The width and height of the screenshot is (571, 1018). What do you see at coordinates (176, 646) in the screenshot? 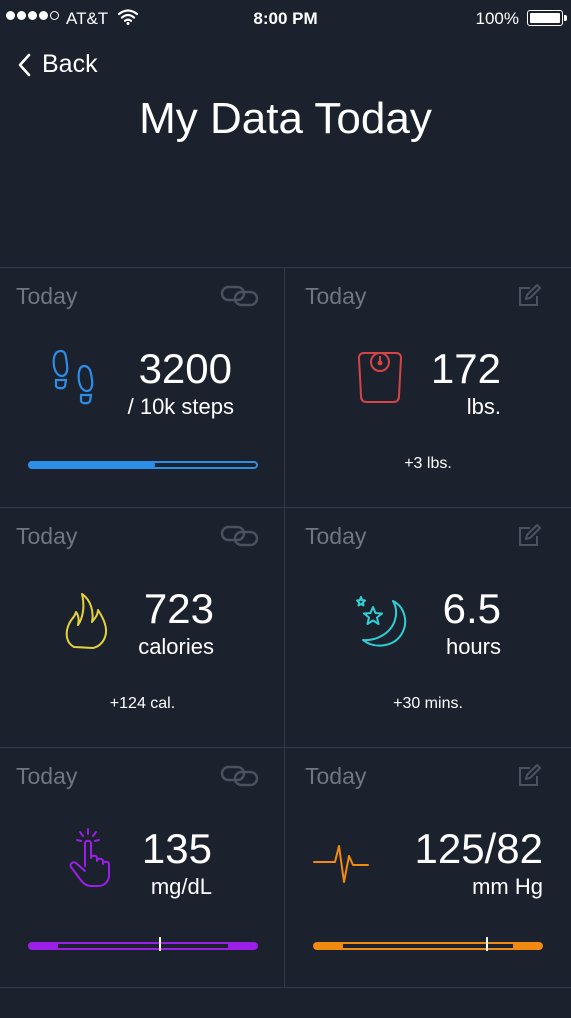
I see `calories-unit: calories` at bounding box center [176, 646].